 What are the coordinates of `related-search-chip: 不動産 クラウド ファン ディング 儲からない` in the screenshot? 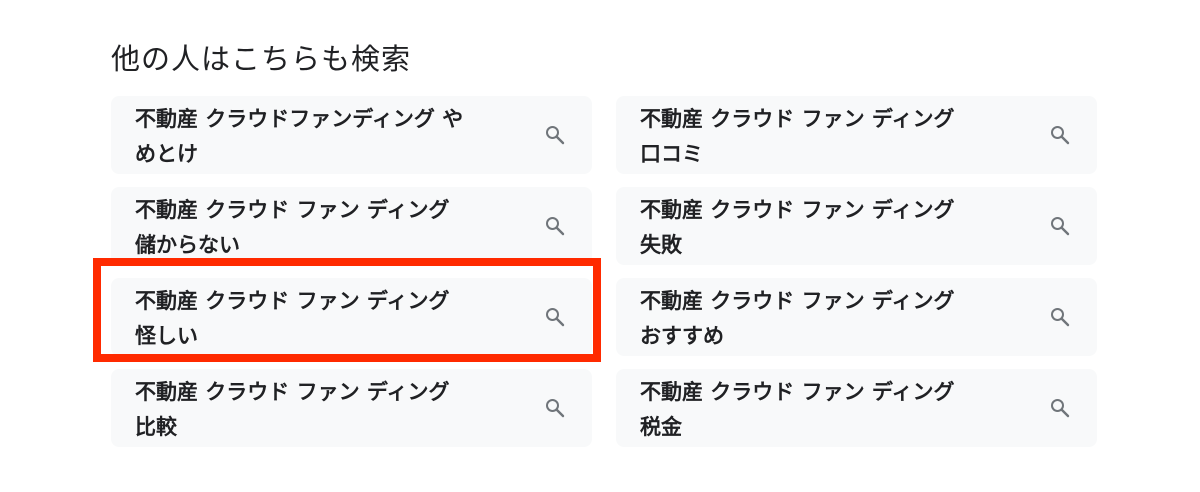 It's located at (351, 226).